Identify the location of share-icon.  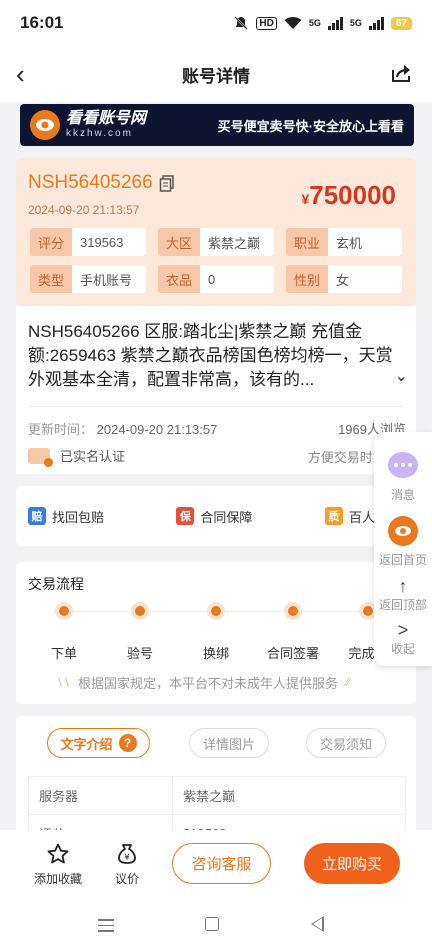
(401, 73).